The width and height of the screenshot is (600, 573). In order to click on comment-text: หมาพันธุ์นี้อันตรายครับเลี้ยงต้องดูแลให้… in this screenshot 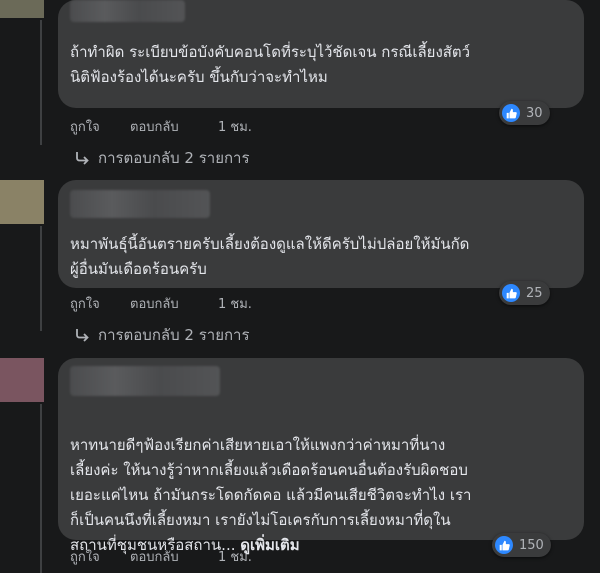, I will do `click(270, 256)`.